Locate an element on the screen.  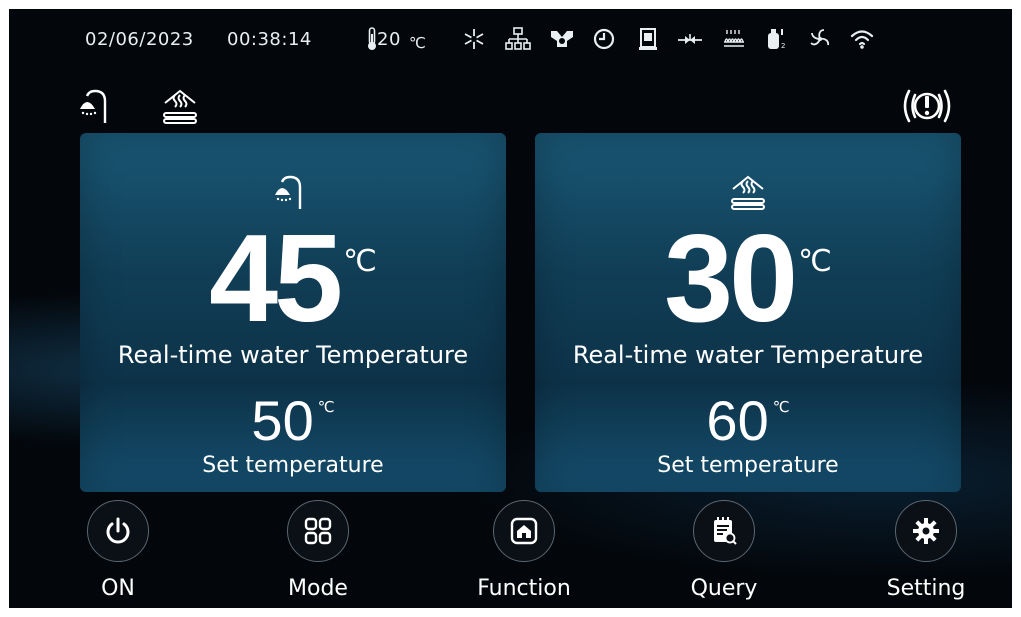
function-button: Function is located at coordinates (526, 553).